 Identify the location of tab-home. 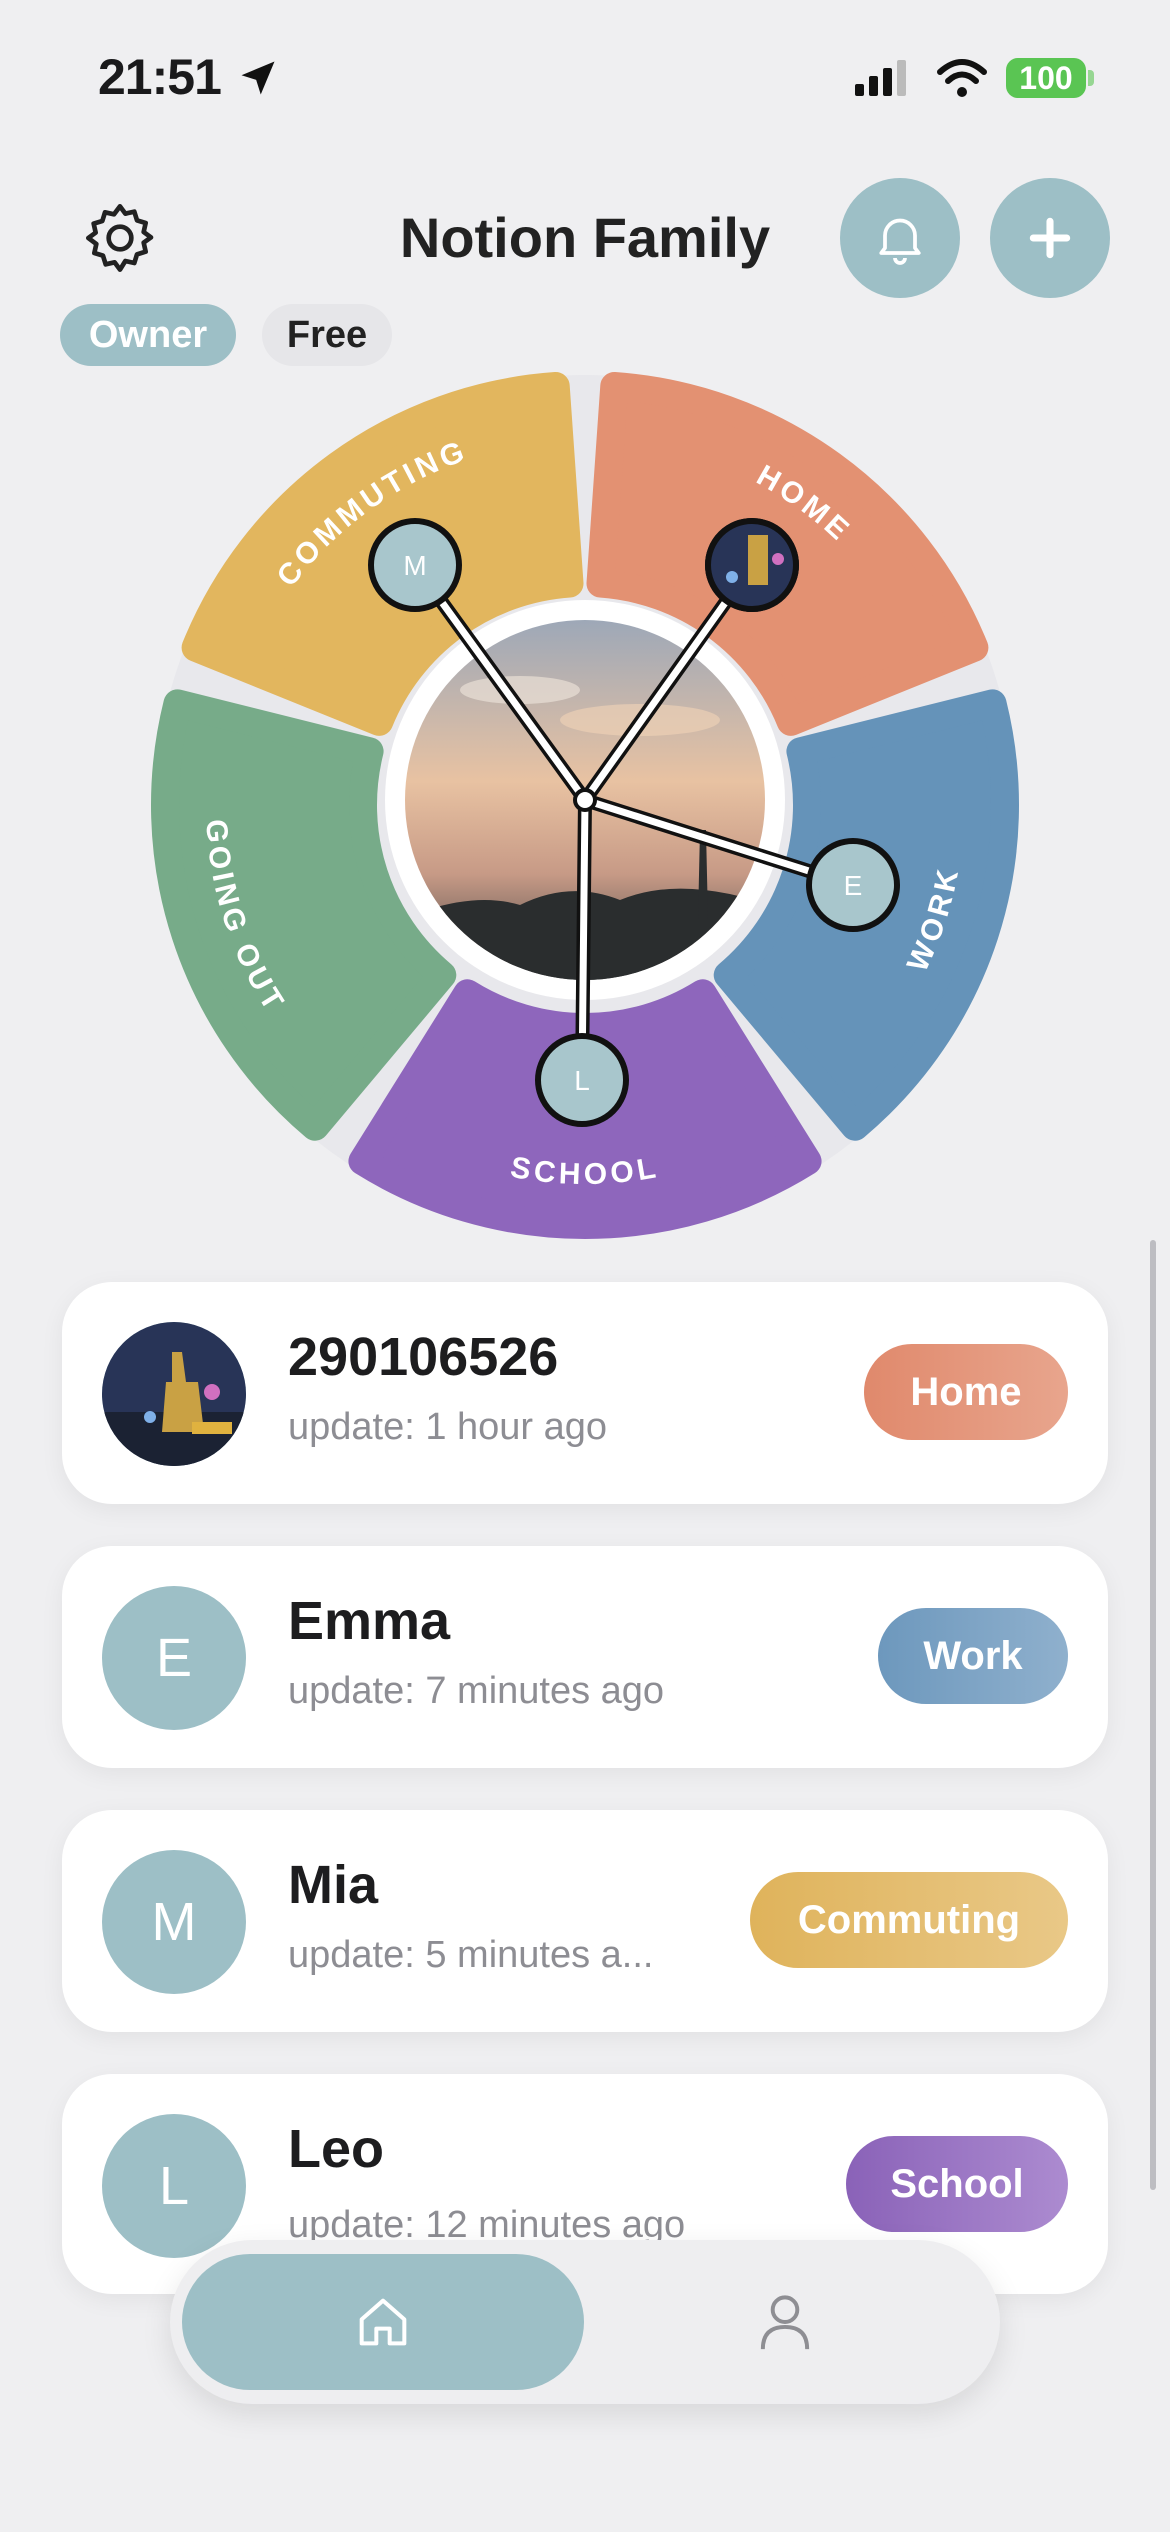
(383, 2322).